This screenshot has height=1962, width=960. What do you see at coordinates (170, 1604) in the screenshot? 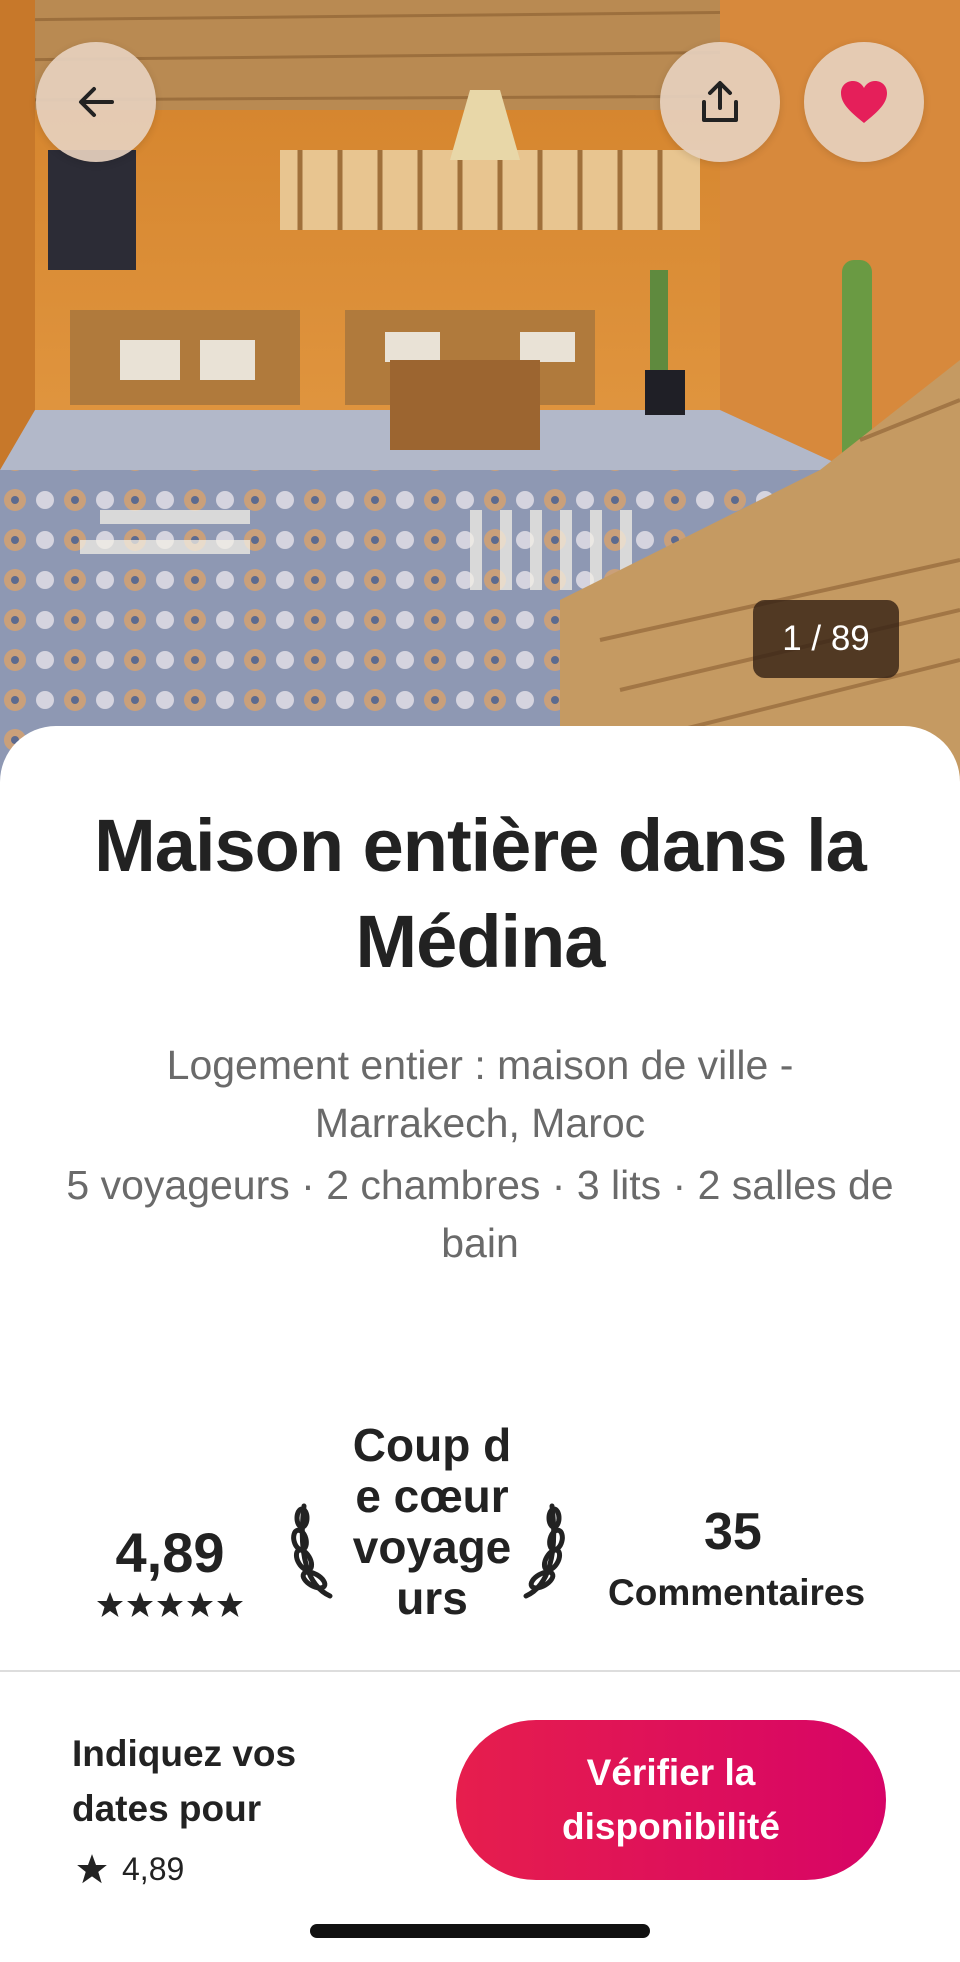
I see `star-rating-icon` at bounding box center [170, 1604].